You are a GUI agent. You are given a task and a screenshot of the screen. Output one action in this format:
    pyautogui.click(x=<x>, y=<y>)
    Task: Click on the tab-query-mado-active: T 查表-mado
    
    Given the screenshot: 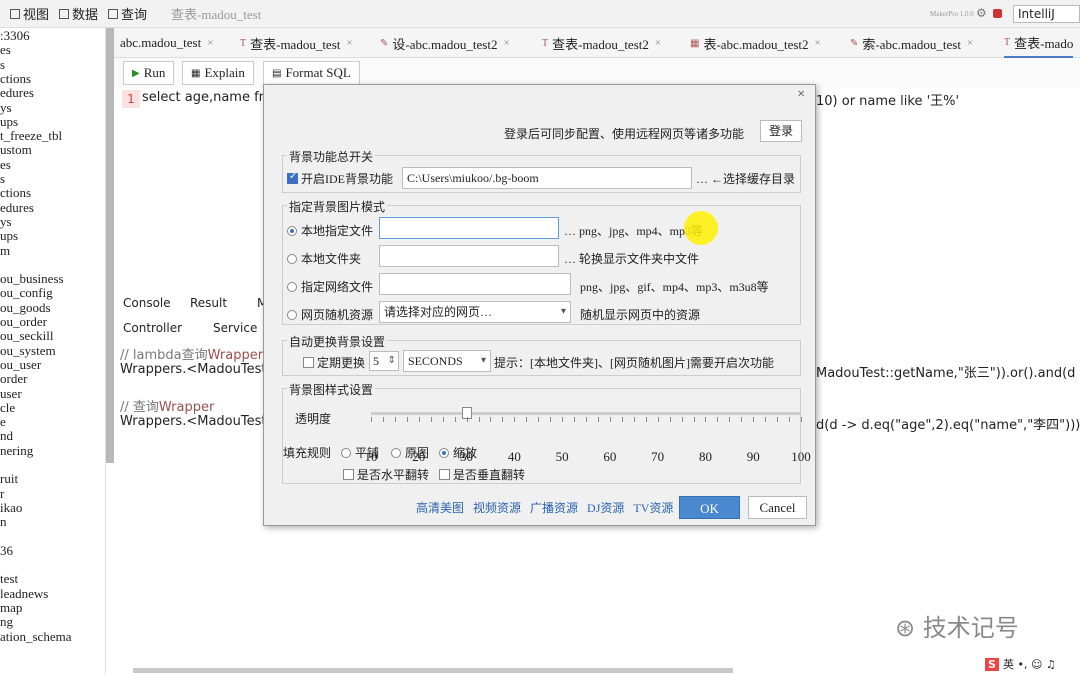 What is the action you would take?
    pyautogui.click(x=1039, y=43)
    